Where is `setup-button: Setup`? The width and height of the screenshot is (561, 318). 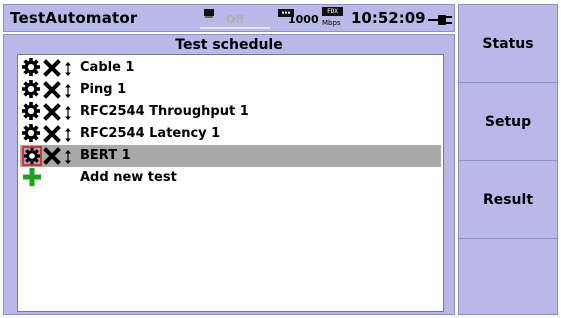 setup-button: Setup is located at coordinates (508, 122).